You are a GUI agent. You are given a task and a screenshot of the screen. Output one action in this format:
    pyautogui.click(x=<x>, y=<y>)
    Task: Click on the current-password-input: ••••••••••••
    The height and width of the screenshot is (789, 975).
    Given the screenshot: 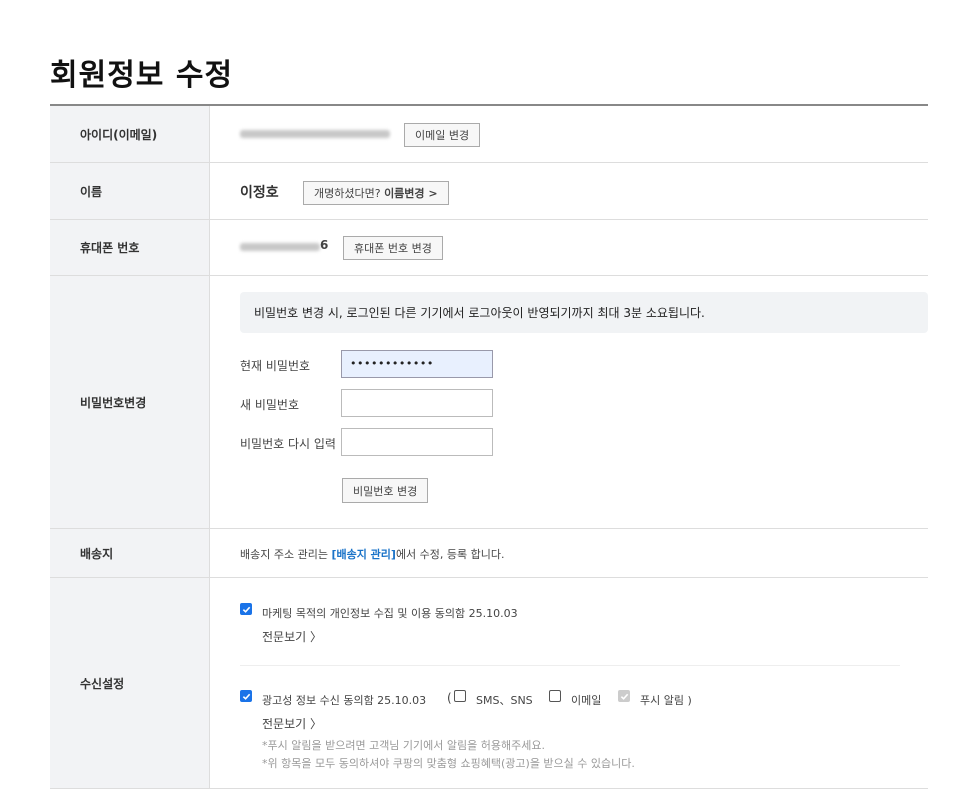 What is the action you would take?
    pyautogui.click(x=417, y=364)
    